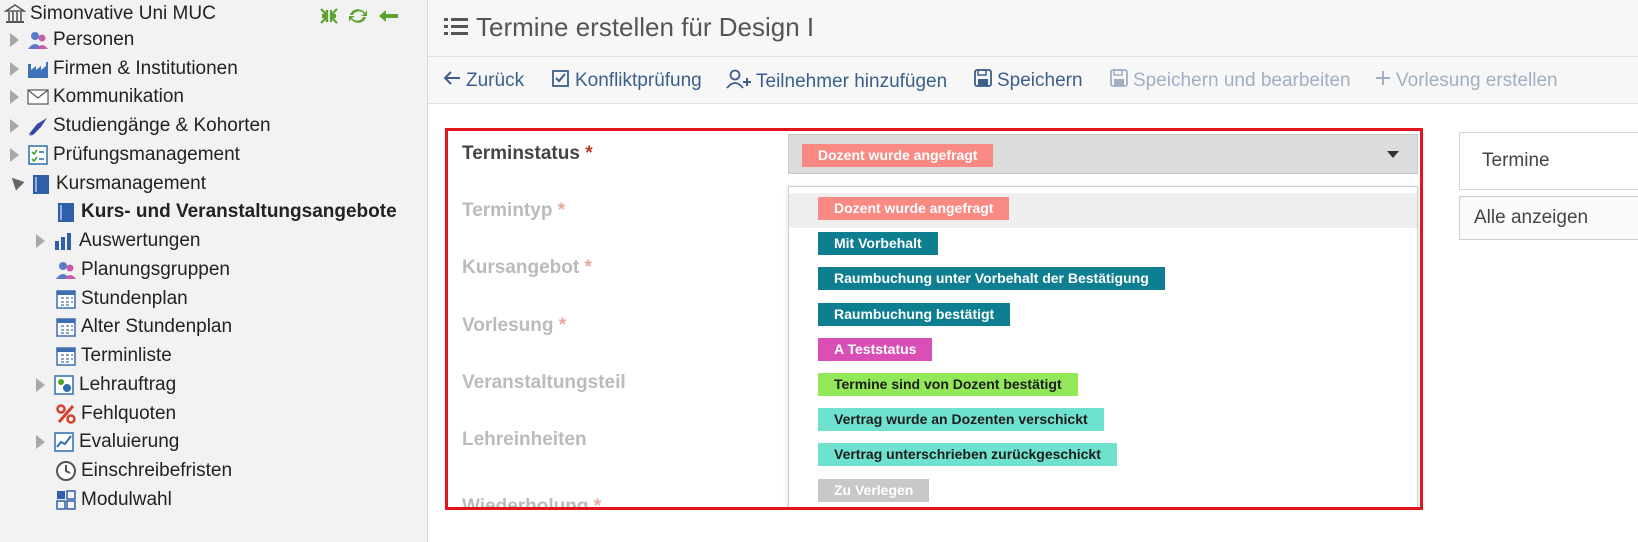  What do you see at coordinates (1516, 160) in the screenshot?
I see `tab-termine-label: Termine` at bounding box center [1516, 160].